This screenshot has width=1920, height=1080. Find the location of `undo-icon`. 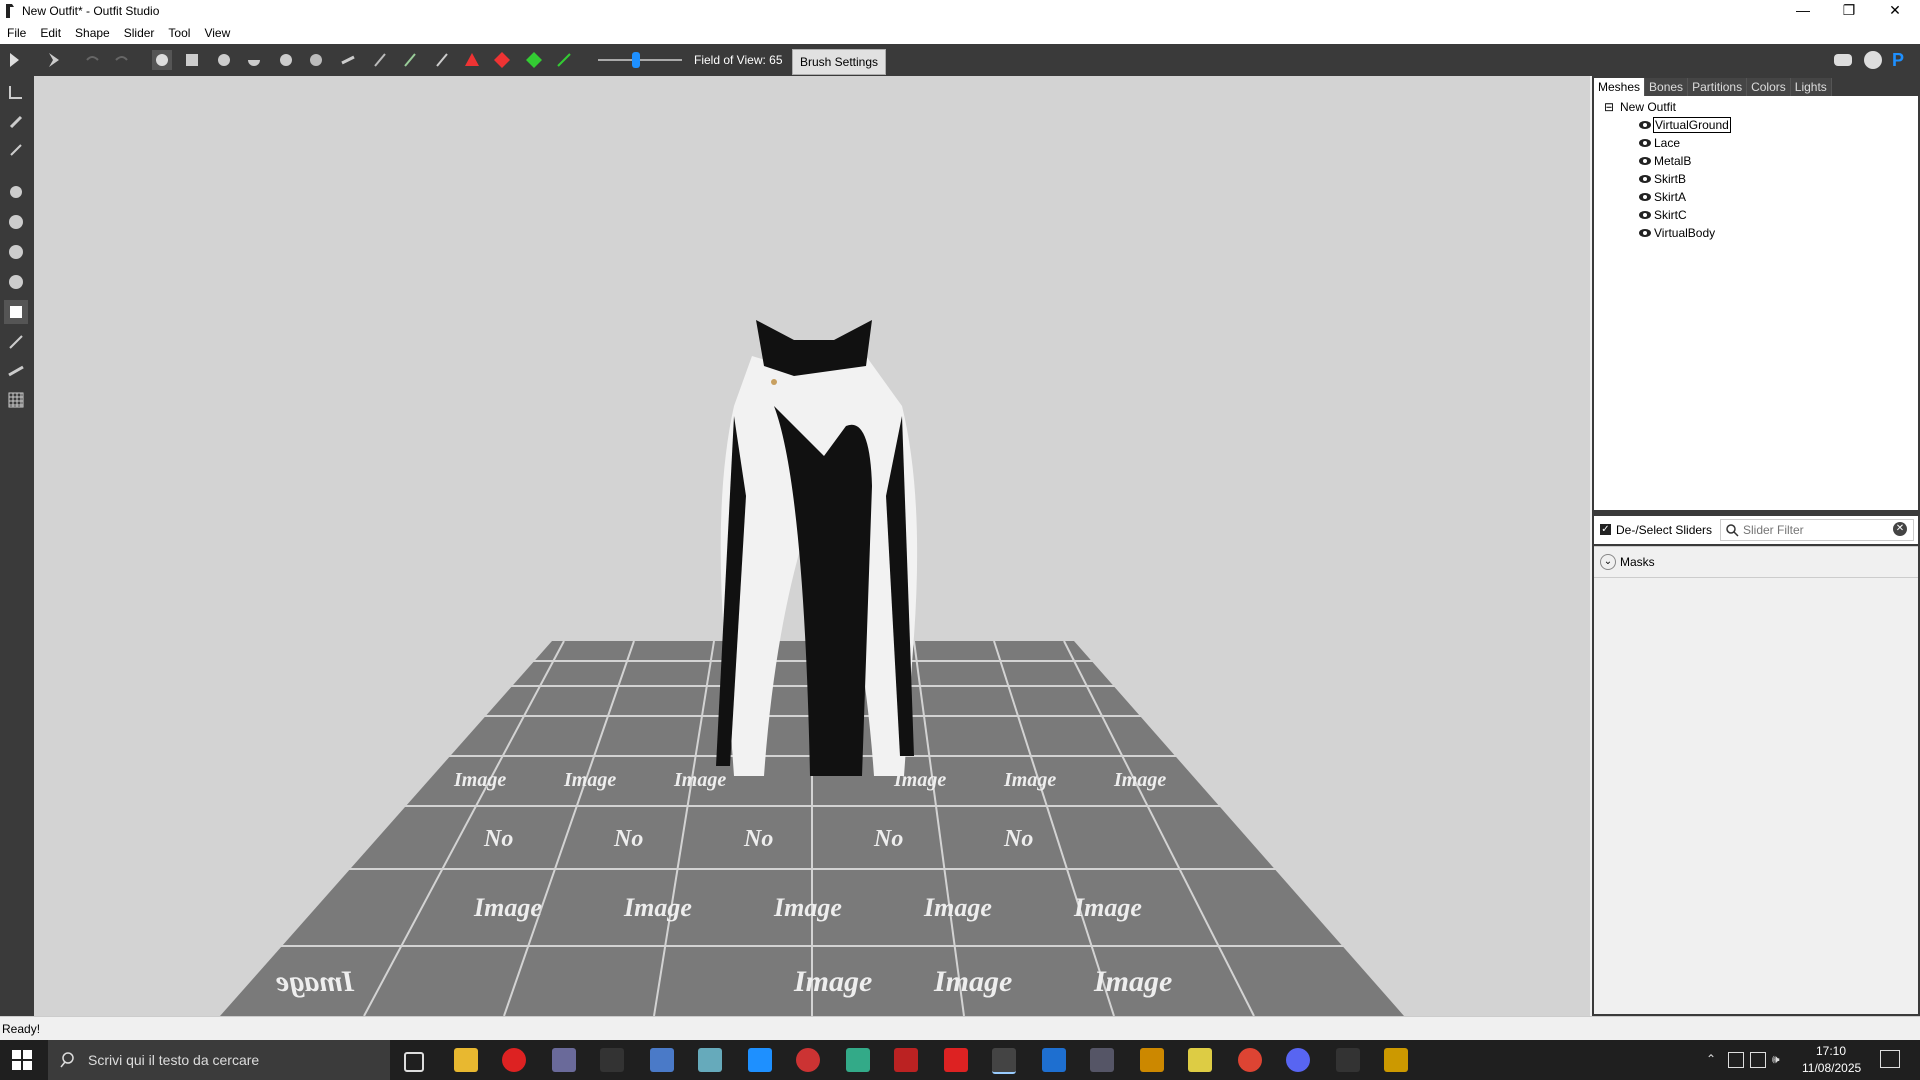

undo-icon is located at coordinates (92, 60).